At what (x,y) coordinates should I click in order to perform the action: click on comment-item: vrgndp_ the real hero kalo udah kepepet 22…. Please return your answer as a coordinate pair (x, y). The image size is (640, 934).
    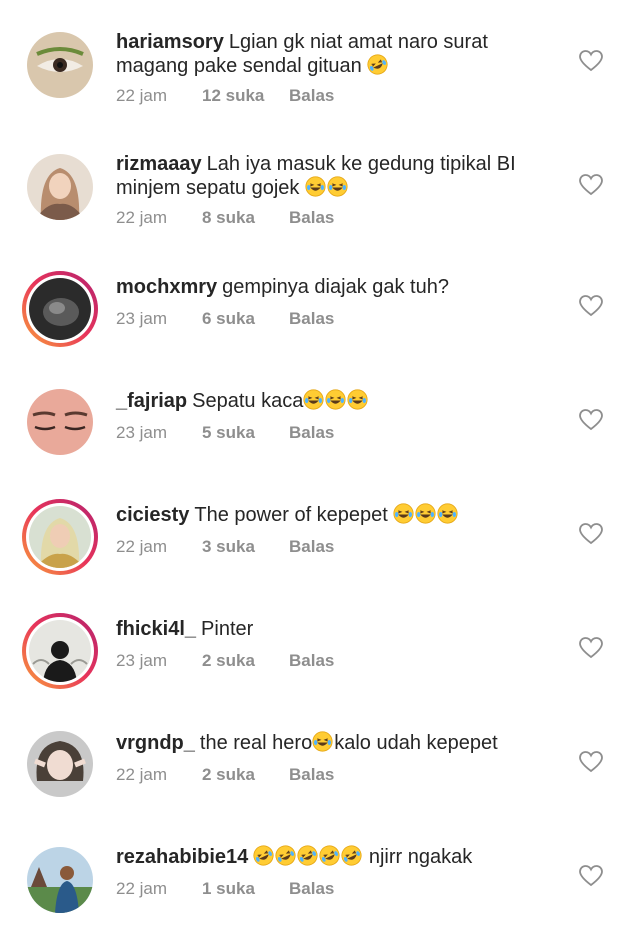
    Looking at the image, I should click on (320, 758).